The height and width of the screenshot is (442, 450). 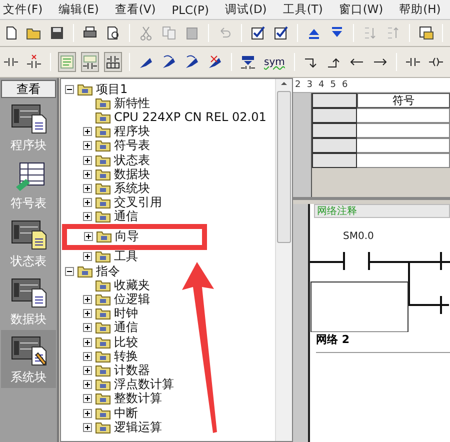 What do you see at coordinates (190, 9) in the screenshot?
I see `menu-item: PLC(P)` at bounding box center [190, 9].